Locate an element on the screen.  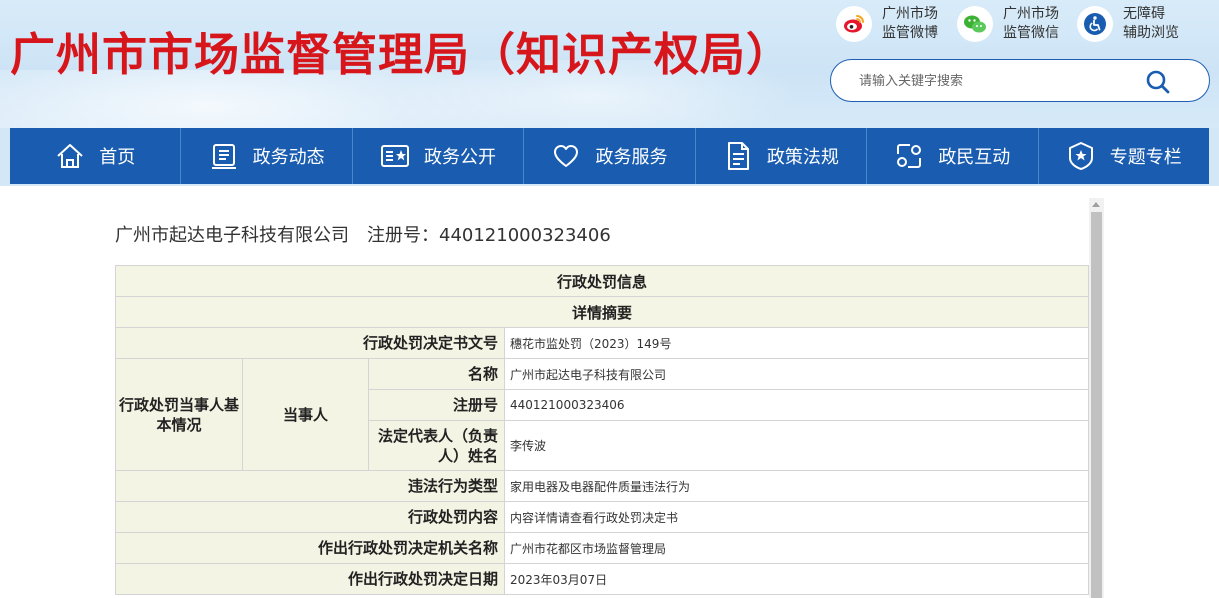
news-icon is located at coordinates (224, 156).